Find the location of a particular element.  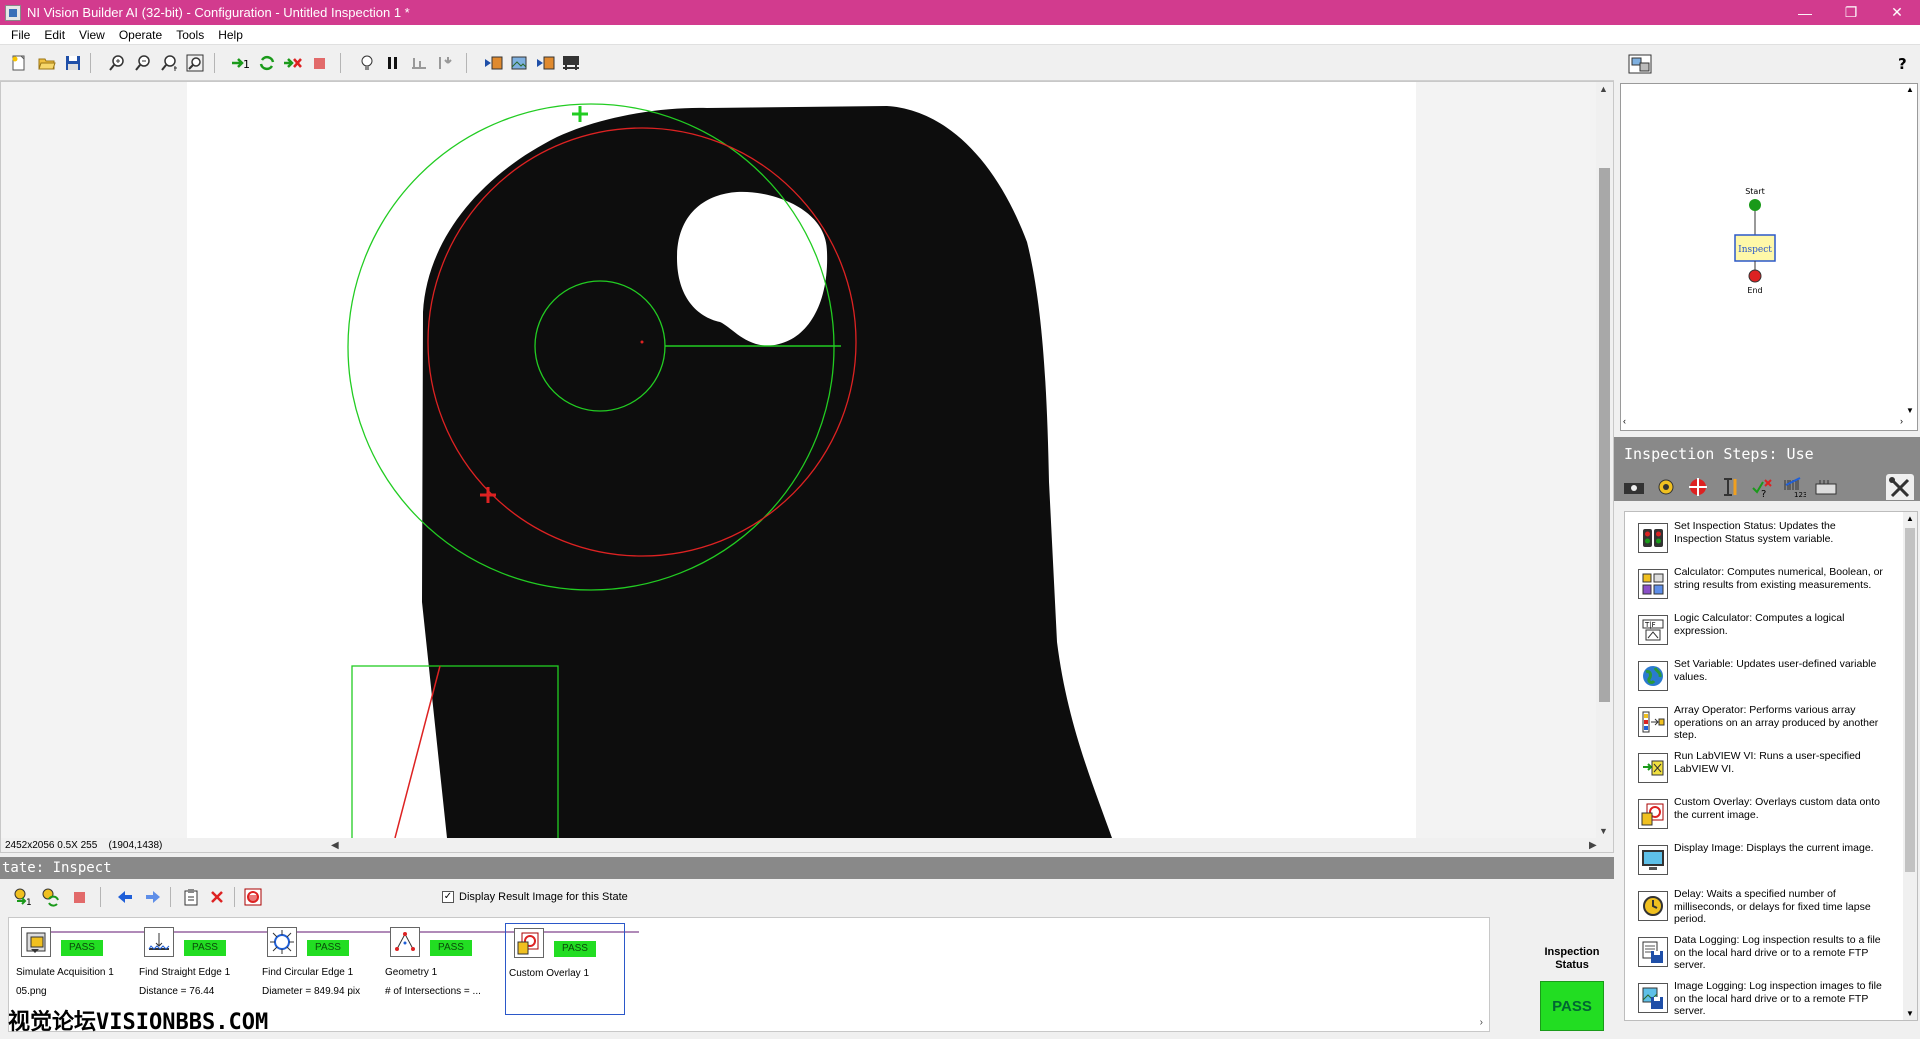

tab-locate-features is located at coordinates (1698, 487).